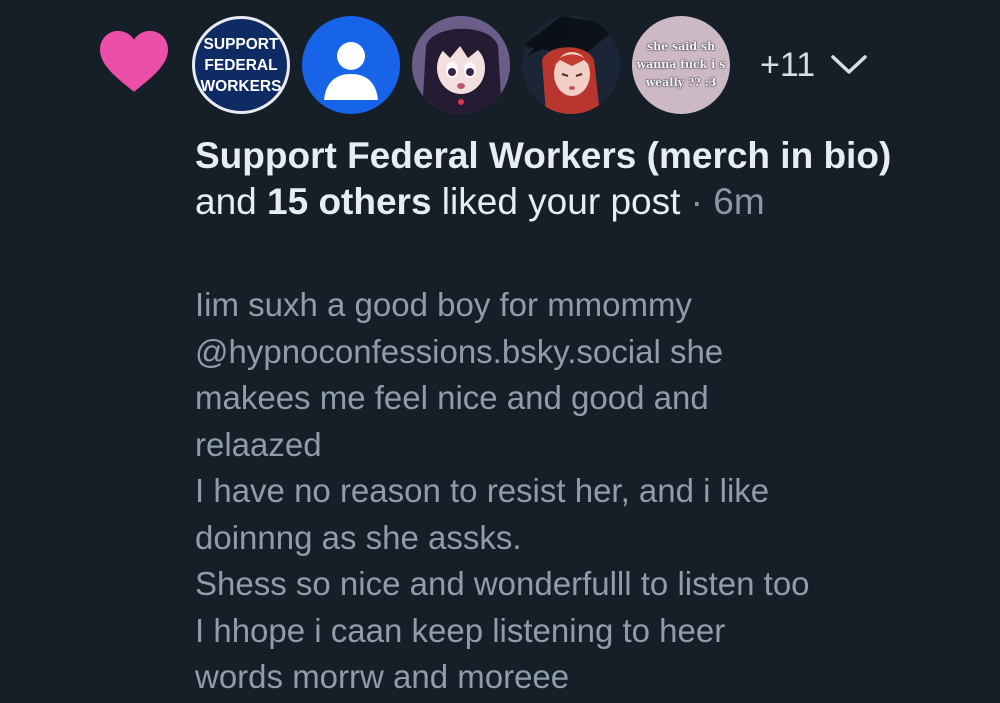 The image size is (1000, 703). Describe the element at coordinates (443, 304) in the screenshot. I see `post-line: Iim suxh a good boy for mmommy` at that location.